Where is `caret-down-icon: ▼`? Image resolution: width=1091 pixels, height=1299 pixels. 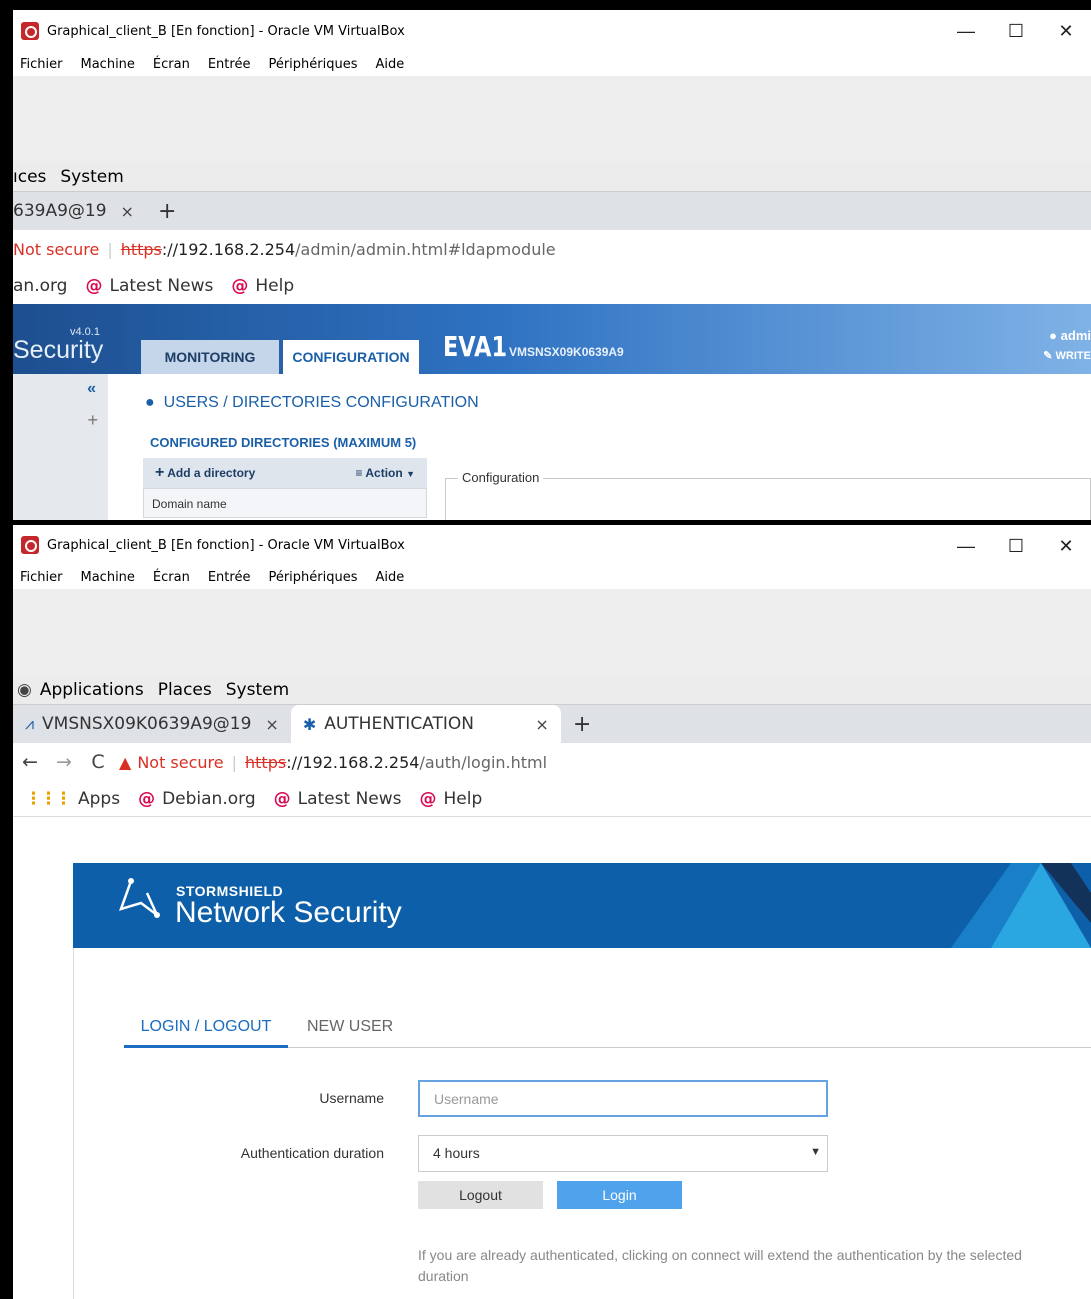
caret-down-icon: ▼ is located at coordinates (410, 474).